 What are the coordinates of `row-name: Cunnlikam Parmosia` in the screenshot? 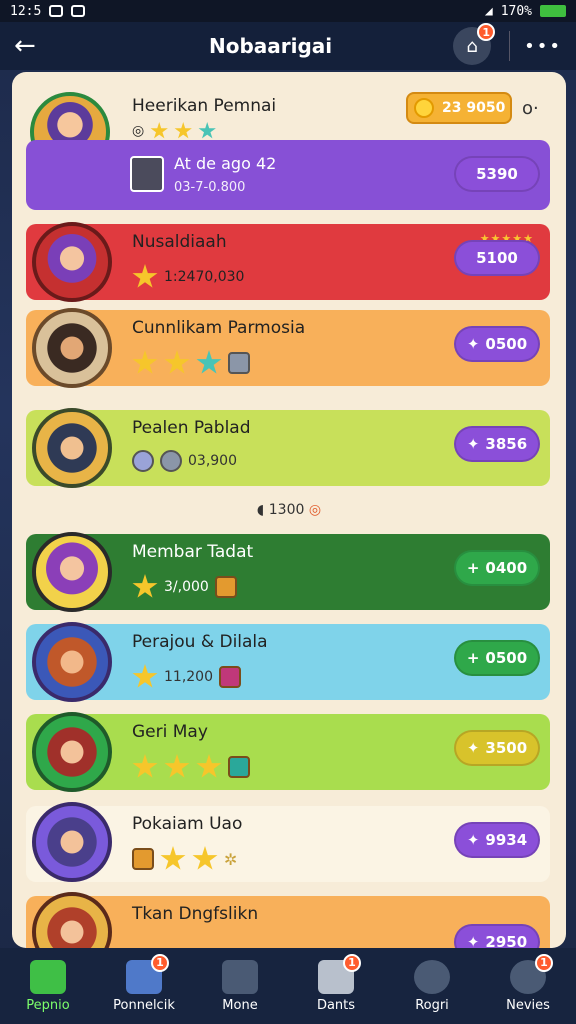 It's located at (219, 328).